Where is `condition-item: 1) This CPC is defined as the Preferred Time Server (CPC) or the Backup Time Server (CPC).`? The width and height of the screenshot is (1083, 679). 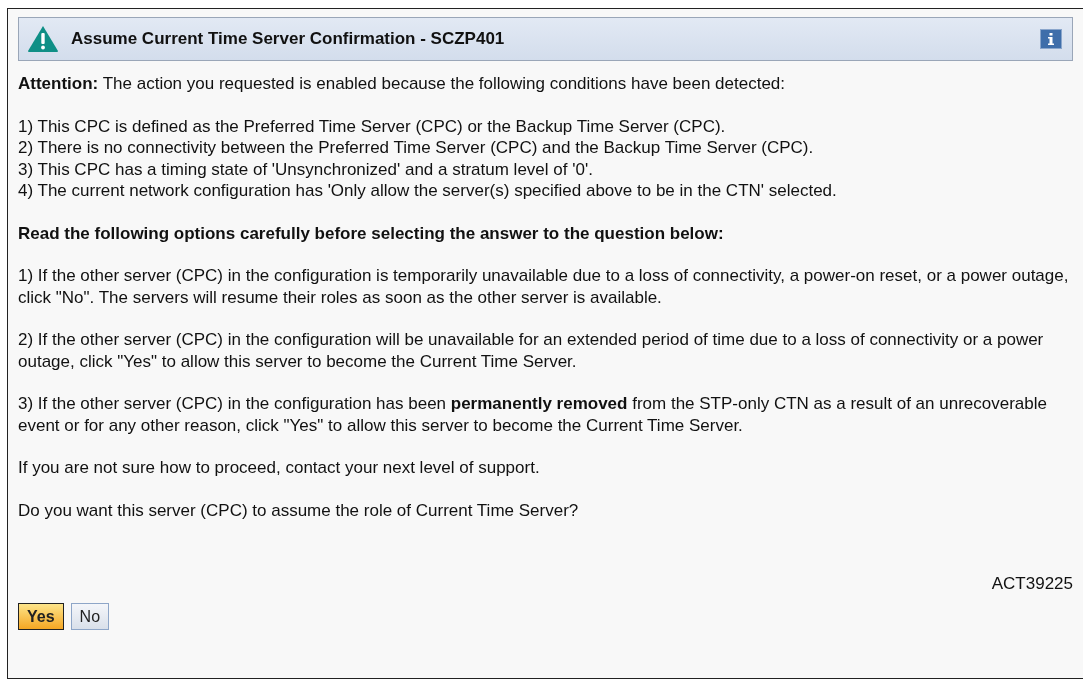
condition-item: 1) This CPC is defined as the Preferred Time Server (CPC) or the Backup Time Server (CPC). is located at coordinates (372, 126).